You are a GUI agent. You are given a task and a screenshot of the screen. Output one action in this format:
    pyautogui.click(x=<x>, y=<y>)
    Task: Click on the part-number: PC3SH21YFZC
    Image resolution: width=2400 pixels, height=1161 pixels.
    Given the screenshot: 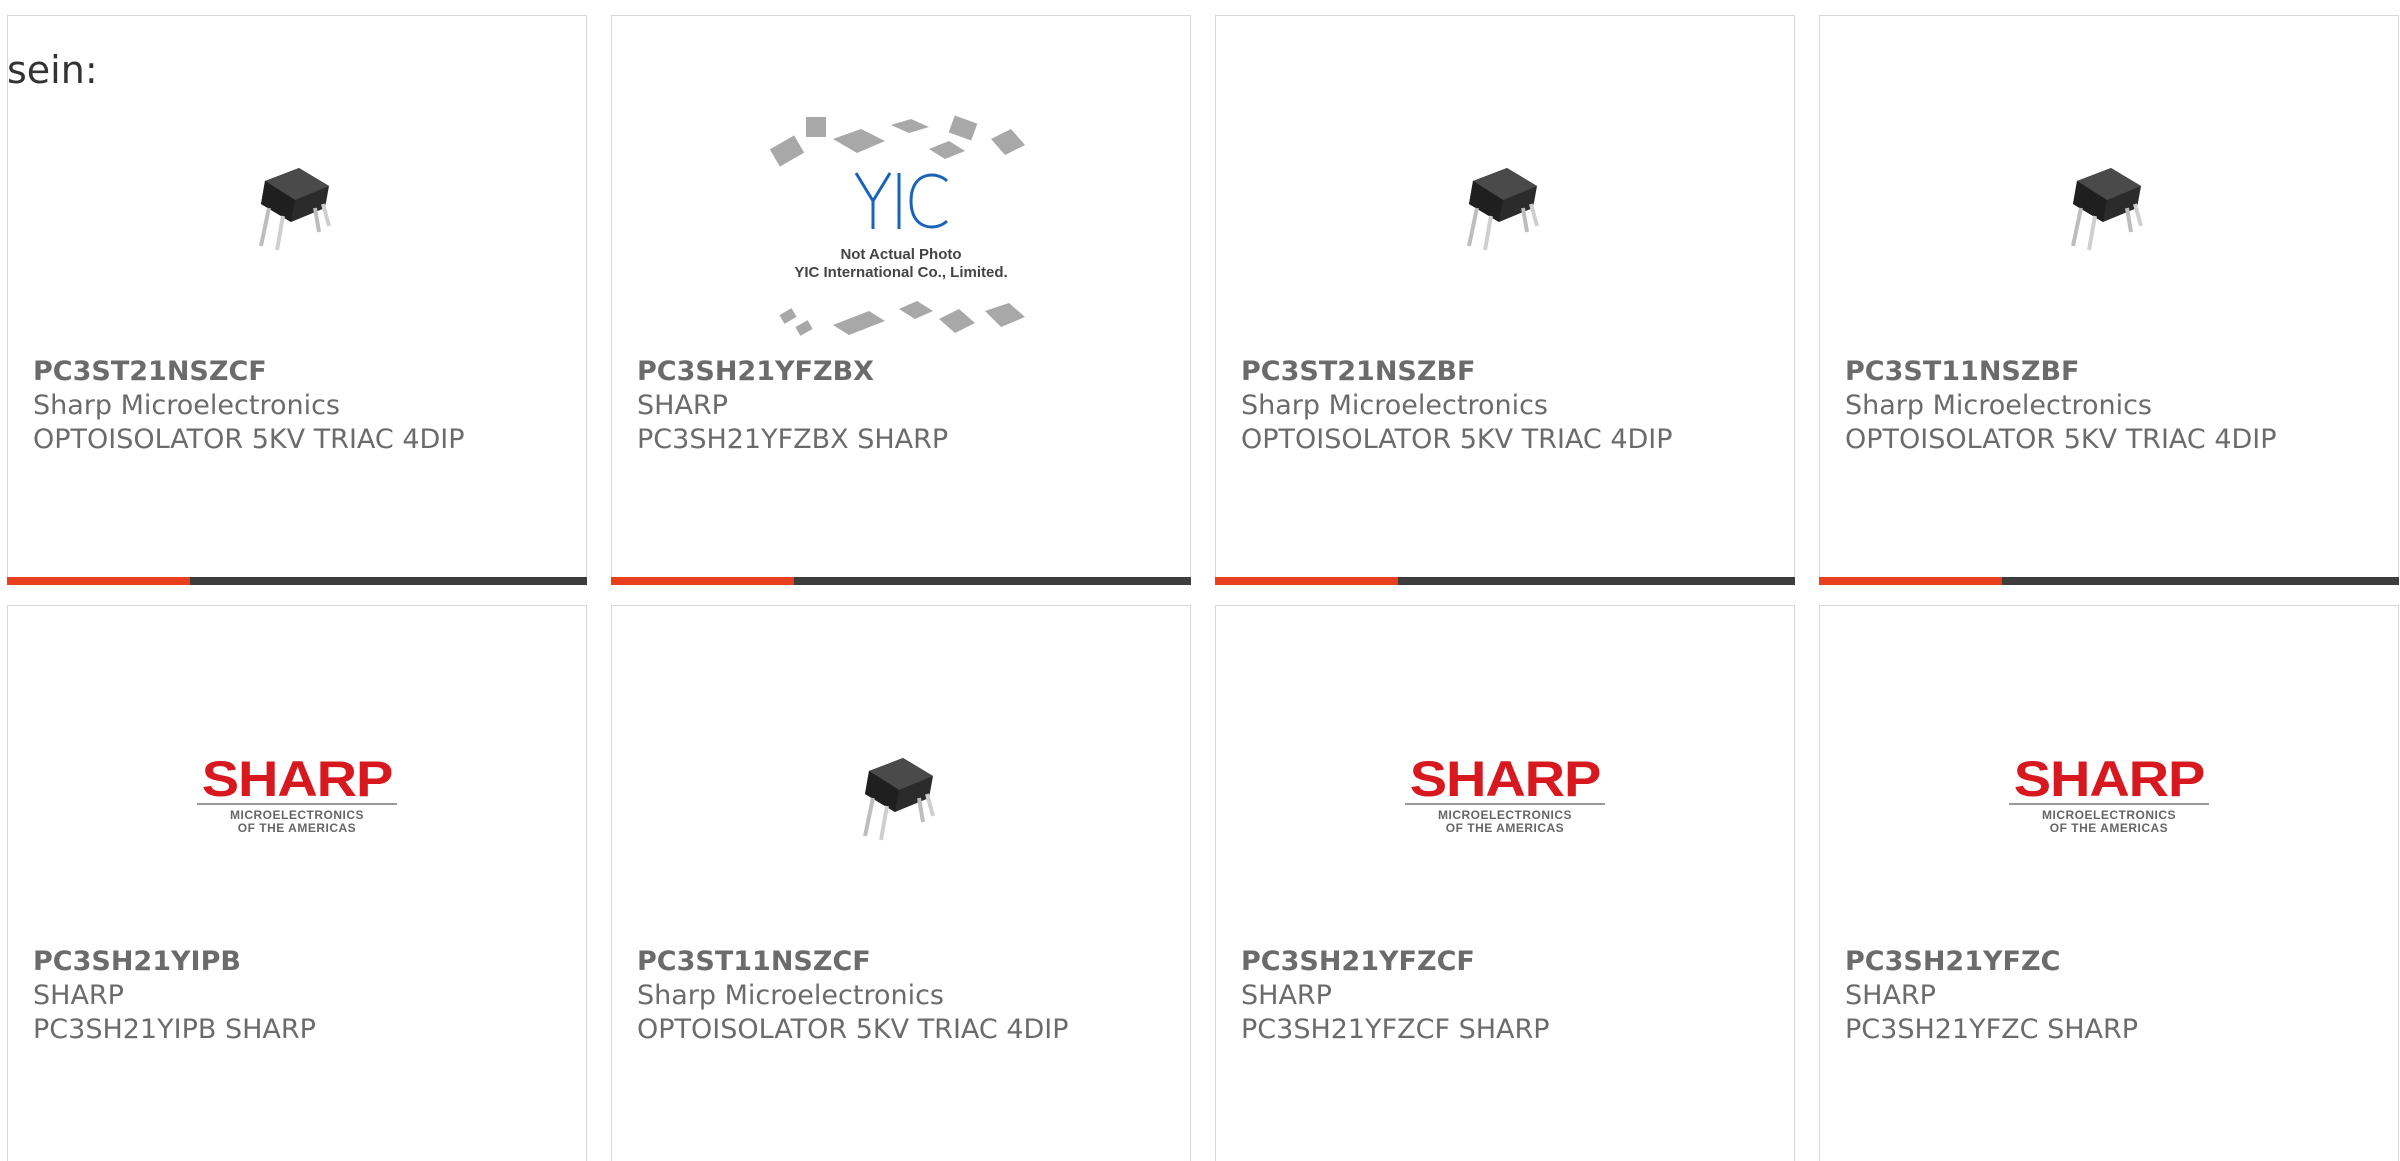 What is the action you would take?
    pyautogui.click(x=2116, y=962)
    